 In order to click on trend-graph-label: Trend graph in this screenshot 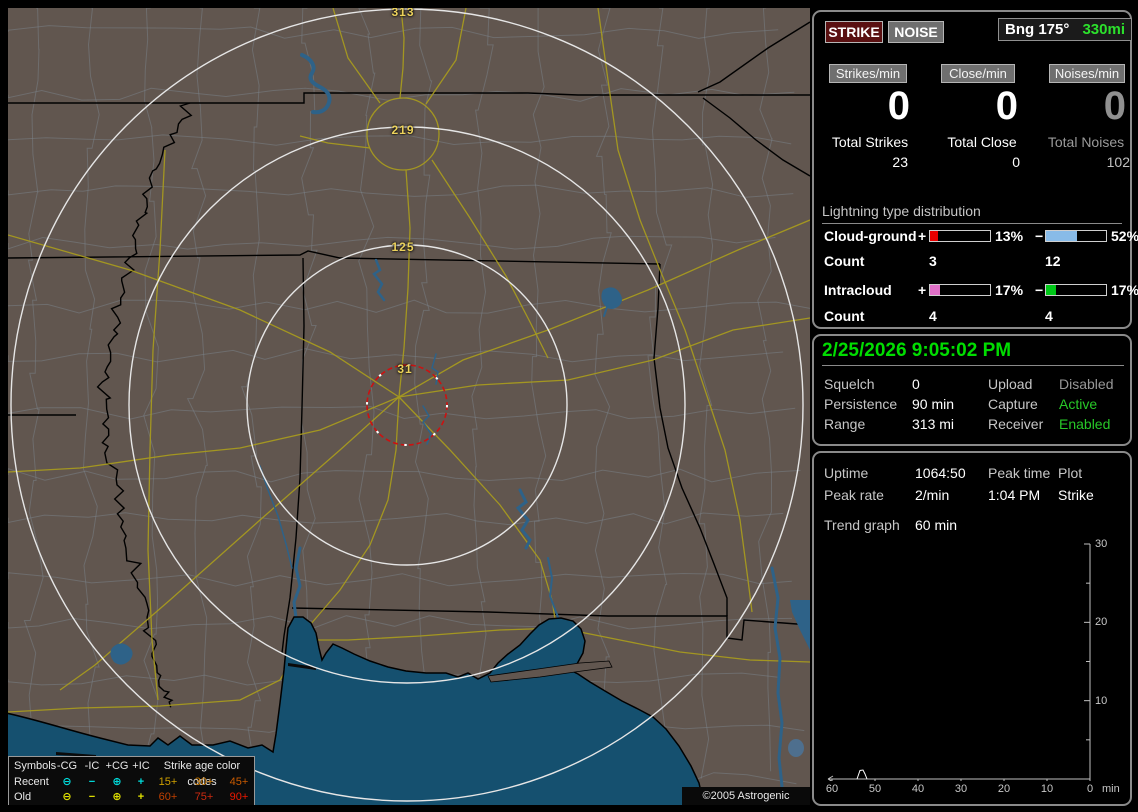, I will do `click(862, 525)`.